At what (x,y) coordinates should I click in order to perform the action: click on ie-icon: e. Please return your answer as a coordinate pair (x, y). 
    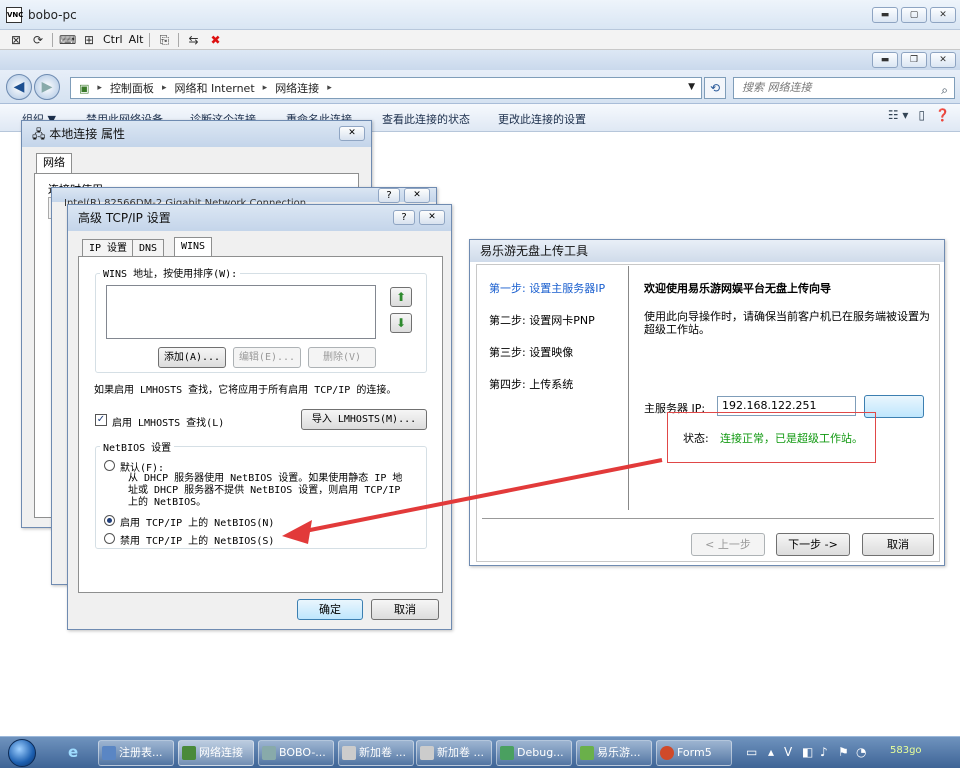
    Looking at the image, I should click on (73, 752).